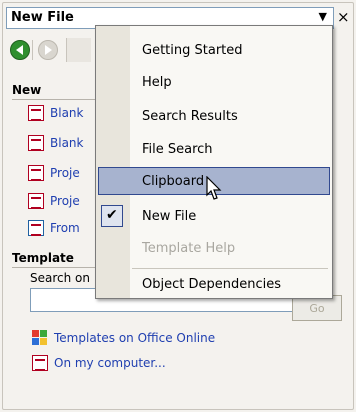 The width and height of the screenshot is (356, 412). I want to click on menu-item-label: Object Dependencies, so click(211, 284).